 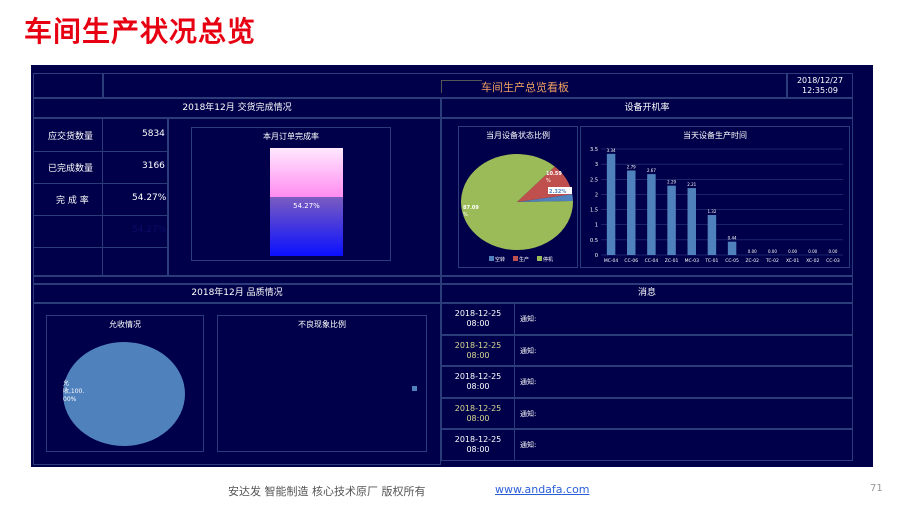 I want to click on order-chart-box: 本月订单完成率 54.27%, so click(x=291, y=194).